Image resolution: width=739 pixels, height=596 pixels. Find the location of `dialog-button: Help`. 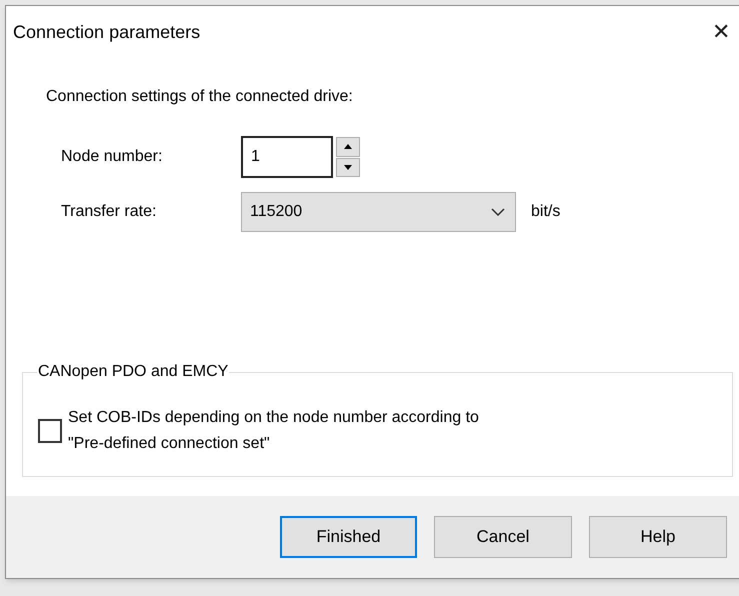

dialog-button: Help is located at coordinates (658, 537).